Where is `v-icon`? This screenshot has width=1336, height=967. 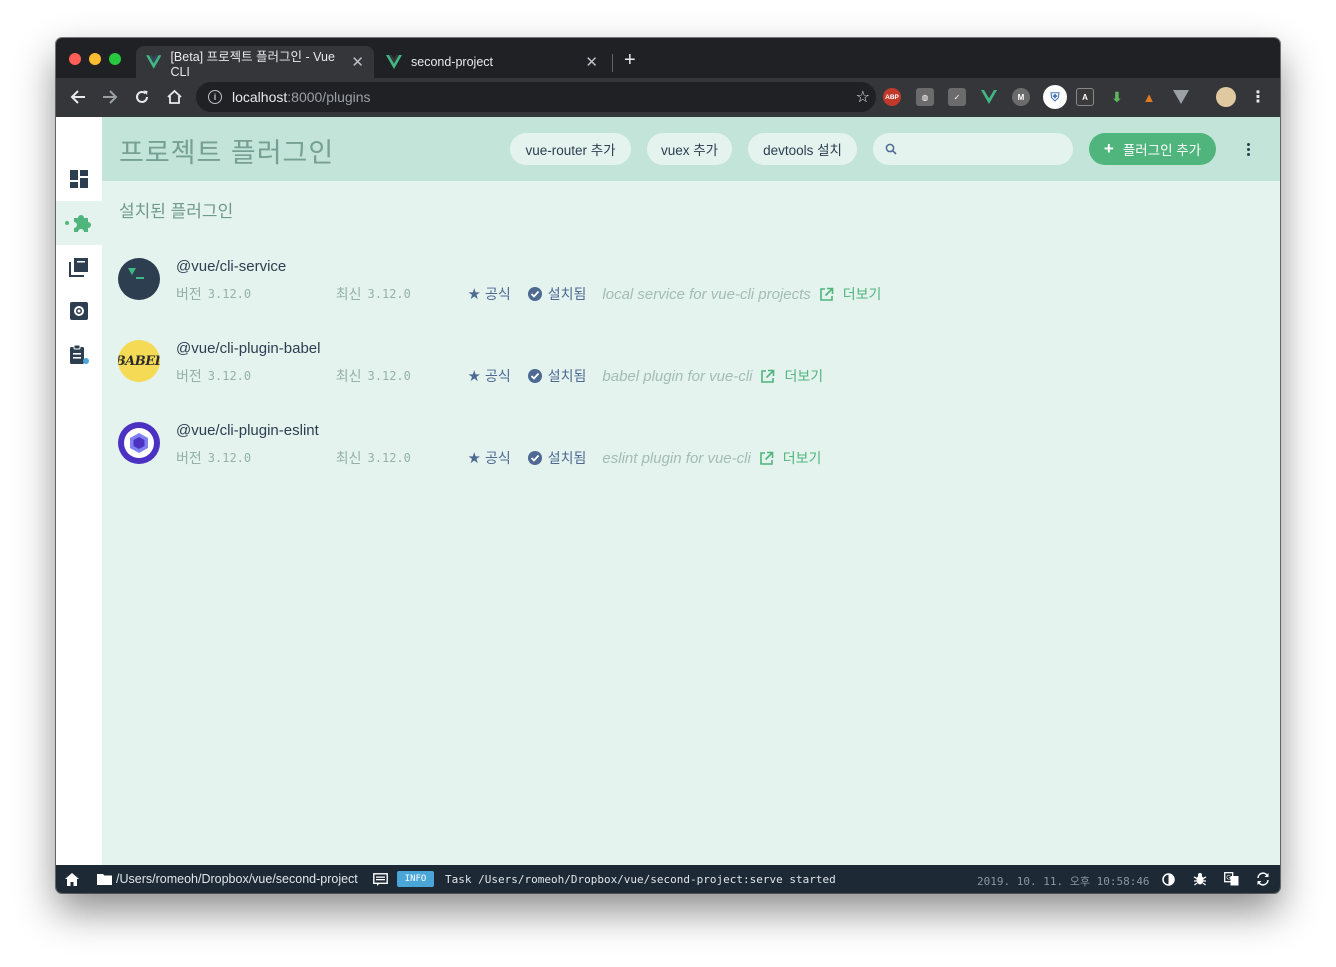
v-icon is located at coordinates (1181, 97).